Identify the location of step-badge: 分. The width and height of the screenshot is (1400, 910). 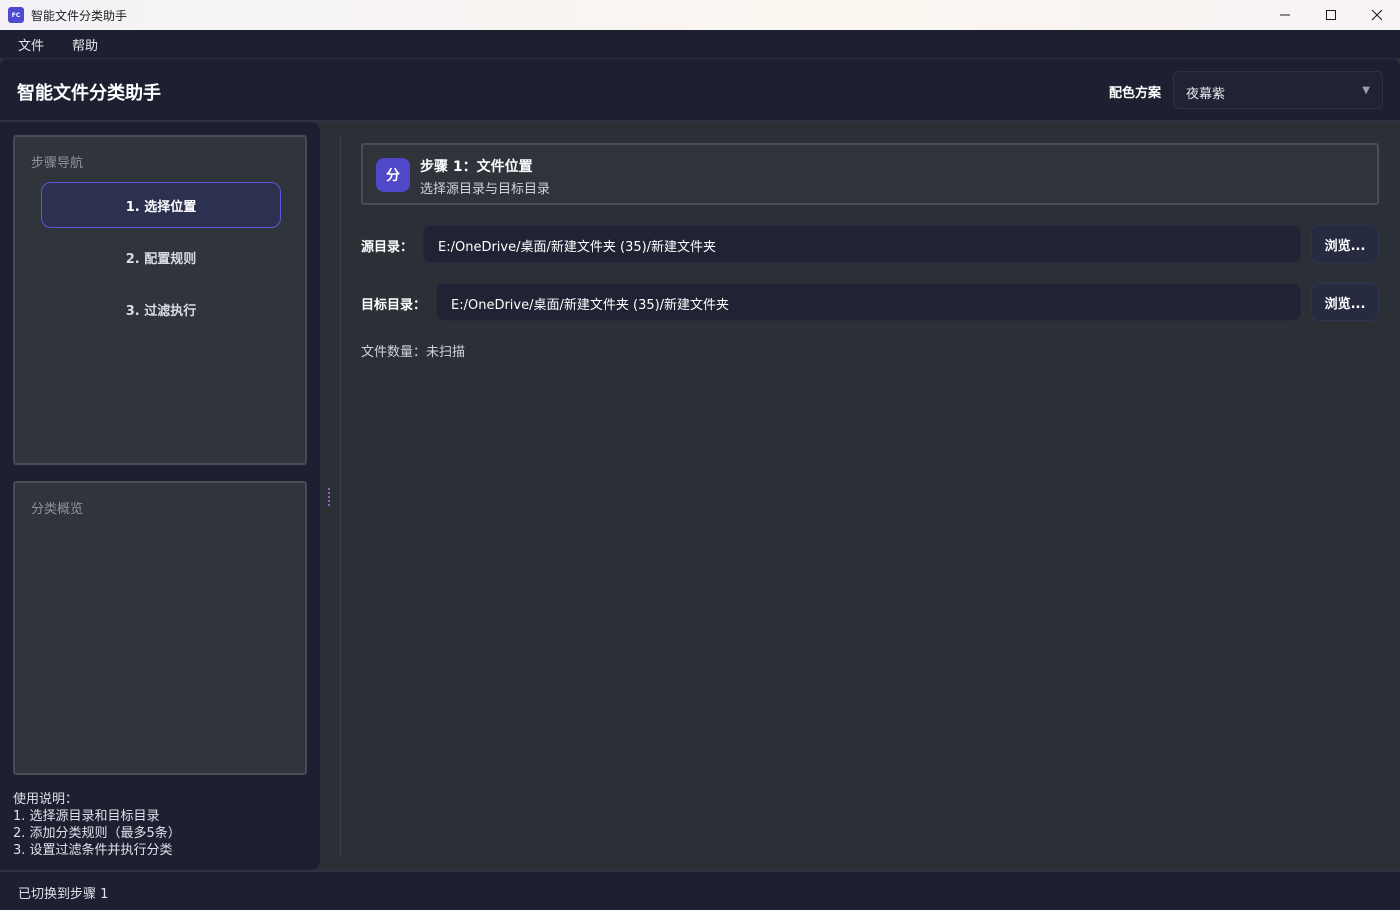
(393, 175).